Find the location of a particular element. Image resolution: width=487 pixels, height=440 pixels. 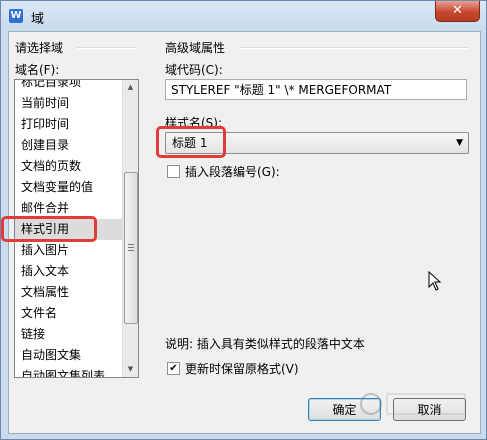

left-group-divider is located at coordinates (107, 48).